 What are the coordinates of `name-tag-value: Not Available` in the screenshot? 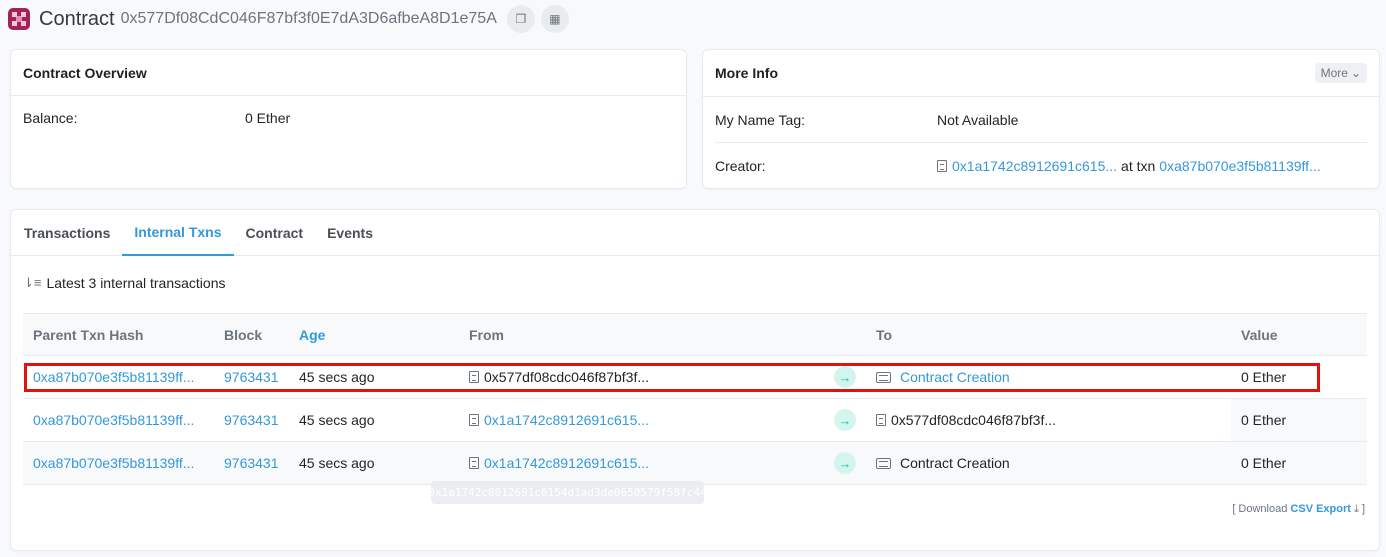 It's located at (978, 119).